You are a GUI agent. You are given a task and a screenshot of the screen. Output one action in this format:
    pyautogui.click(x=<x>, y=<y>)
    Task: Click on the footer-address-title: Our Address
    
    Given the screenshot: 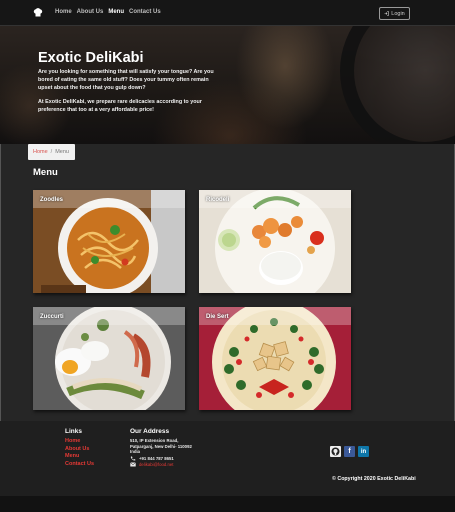 What is the action you would take?
    pyautogui.click(x=150, y=431)
    